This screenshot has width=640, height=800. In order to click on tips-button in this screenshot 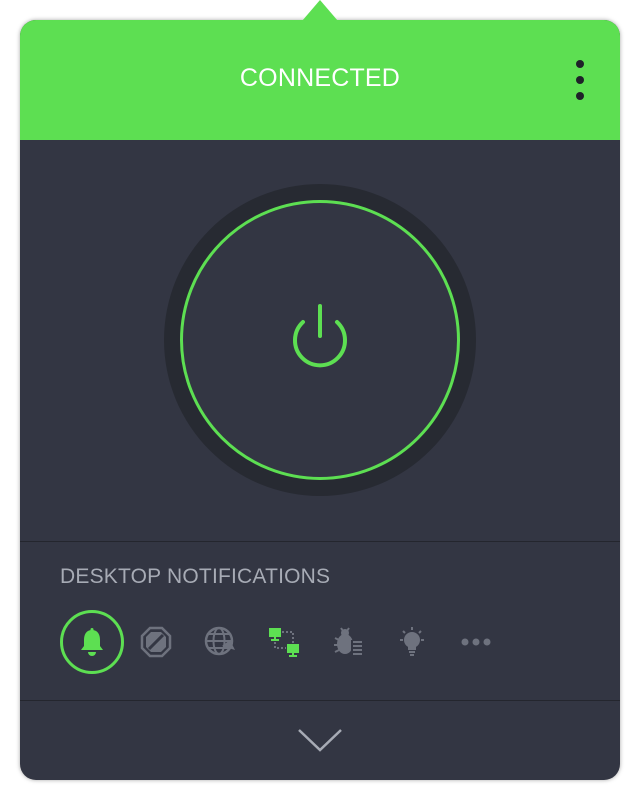, I will do `click(412, 642)`.